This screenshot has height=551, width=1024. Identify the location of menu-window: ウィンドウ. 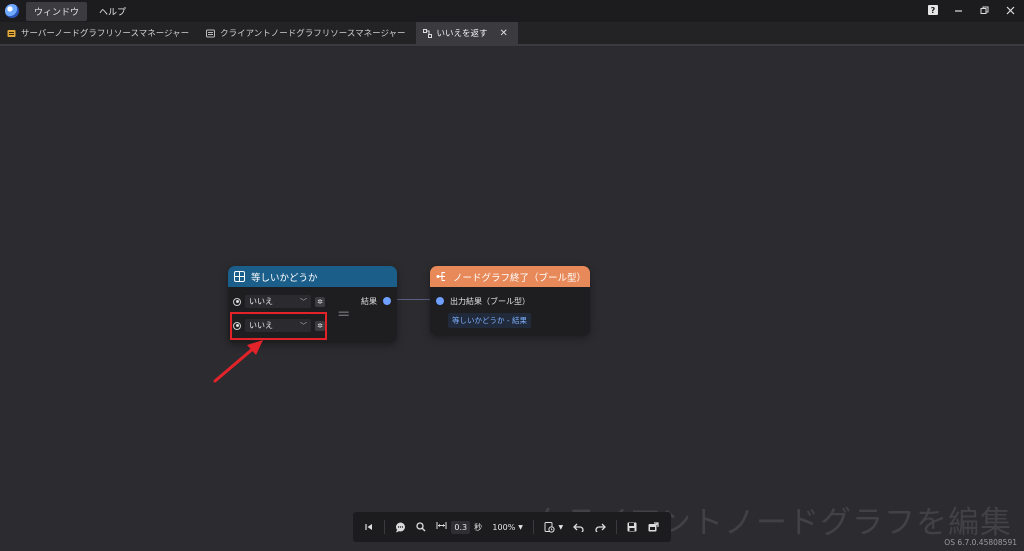
(57, 11).